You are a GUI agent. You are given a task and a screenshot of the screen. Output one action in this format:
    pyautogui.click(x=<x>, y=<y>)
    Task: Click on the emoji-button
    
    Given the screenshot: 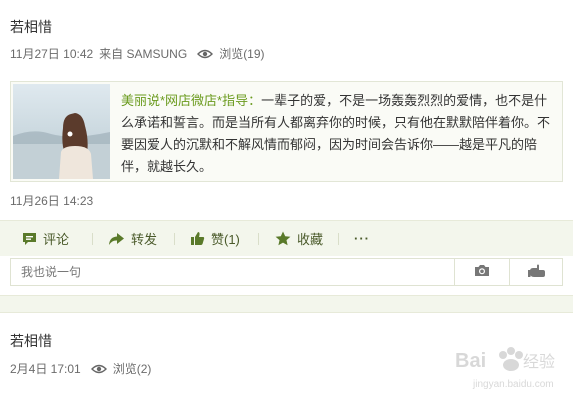 What is the action you would take?
    pyautogui.click(x=536, y=272)
    